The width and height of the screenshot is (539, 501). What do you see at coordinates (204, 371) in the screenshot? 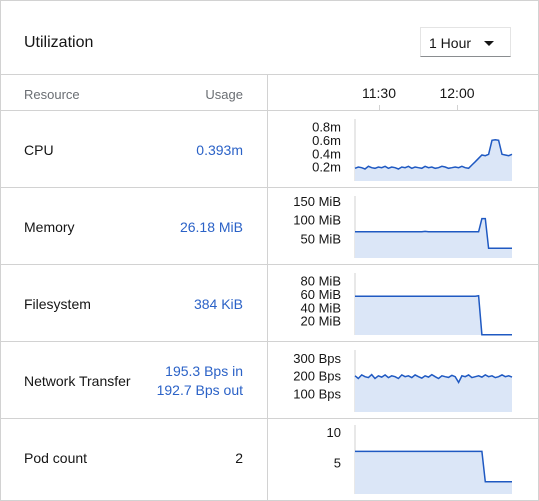
I see `network-in-value: 195.3 Bps in` at bounding box center [204, 371].